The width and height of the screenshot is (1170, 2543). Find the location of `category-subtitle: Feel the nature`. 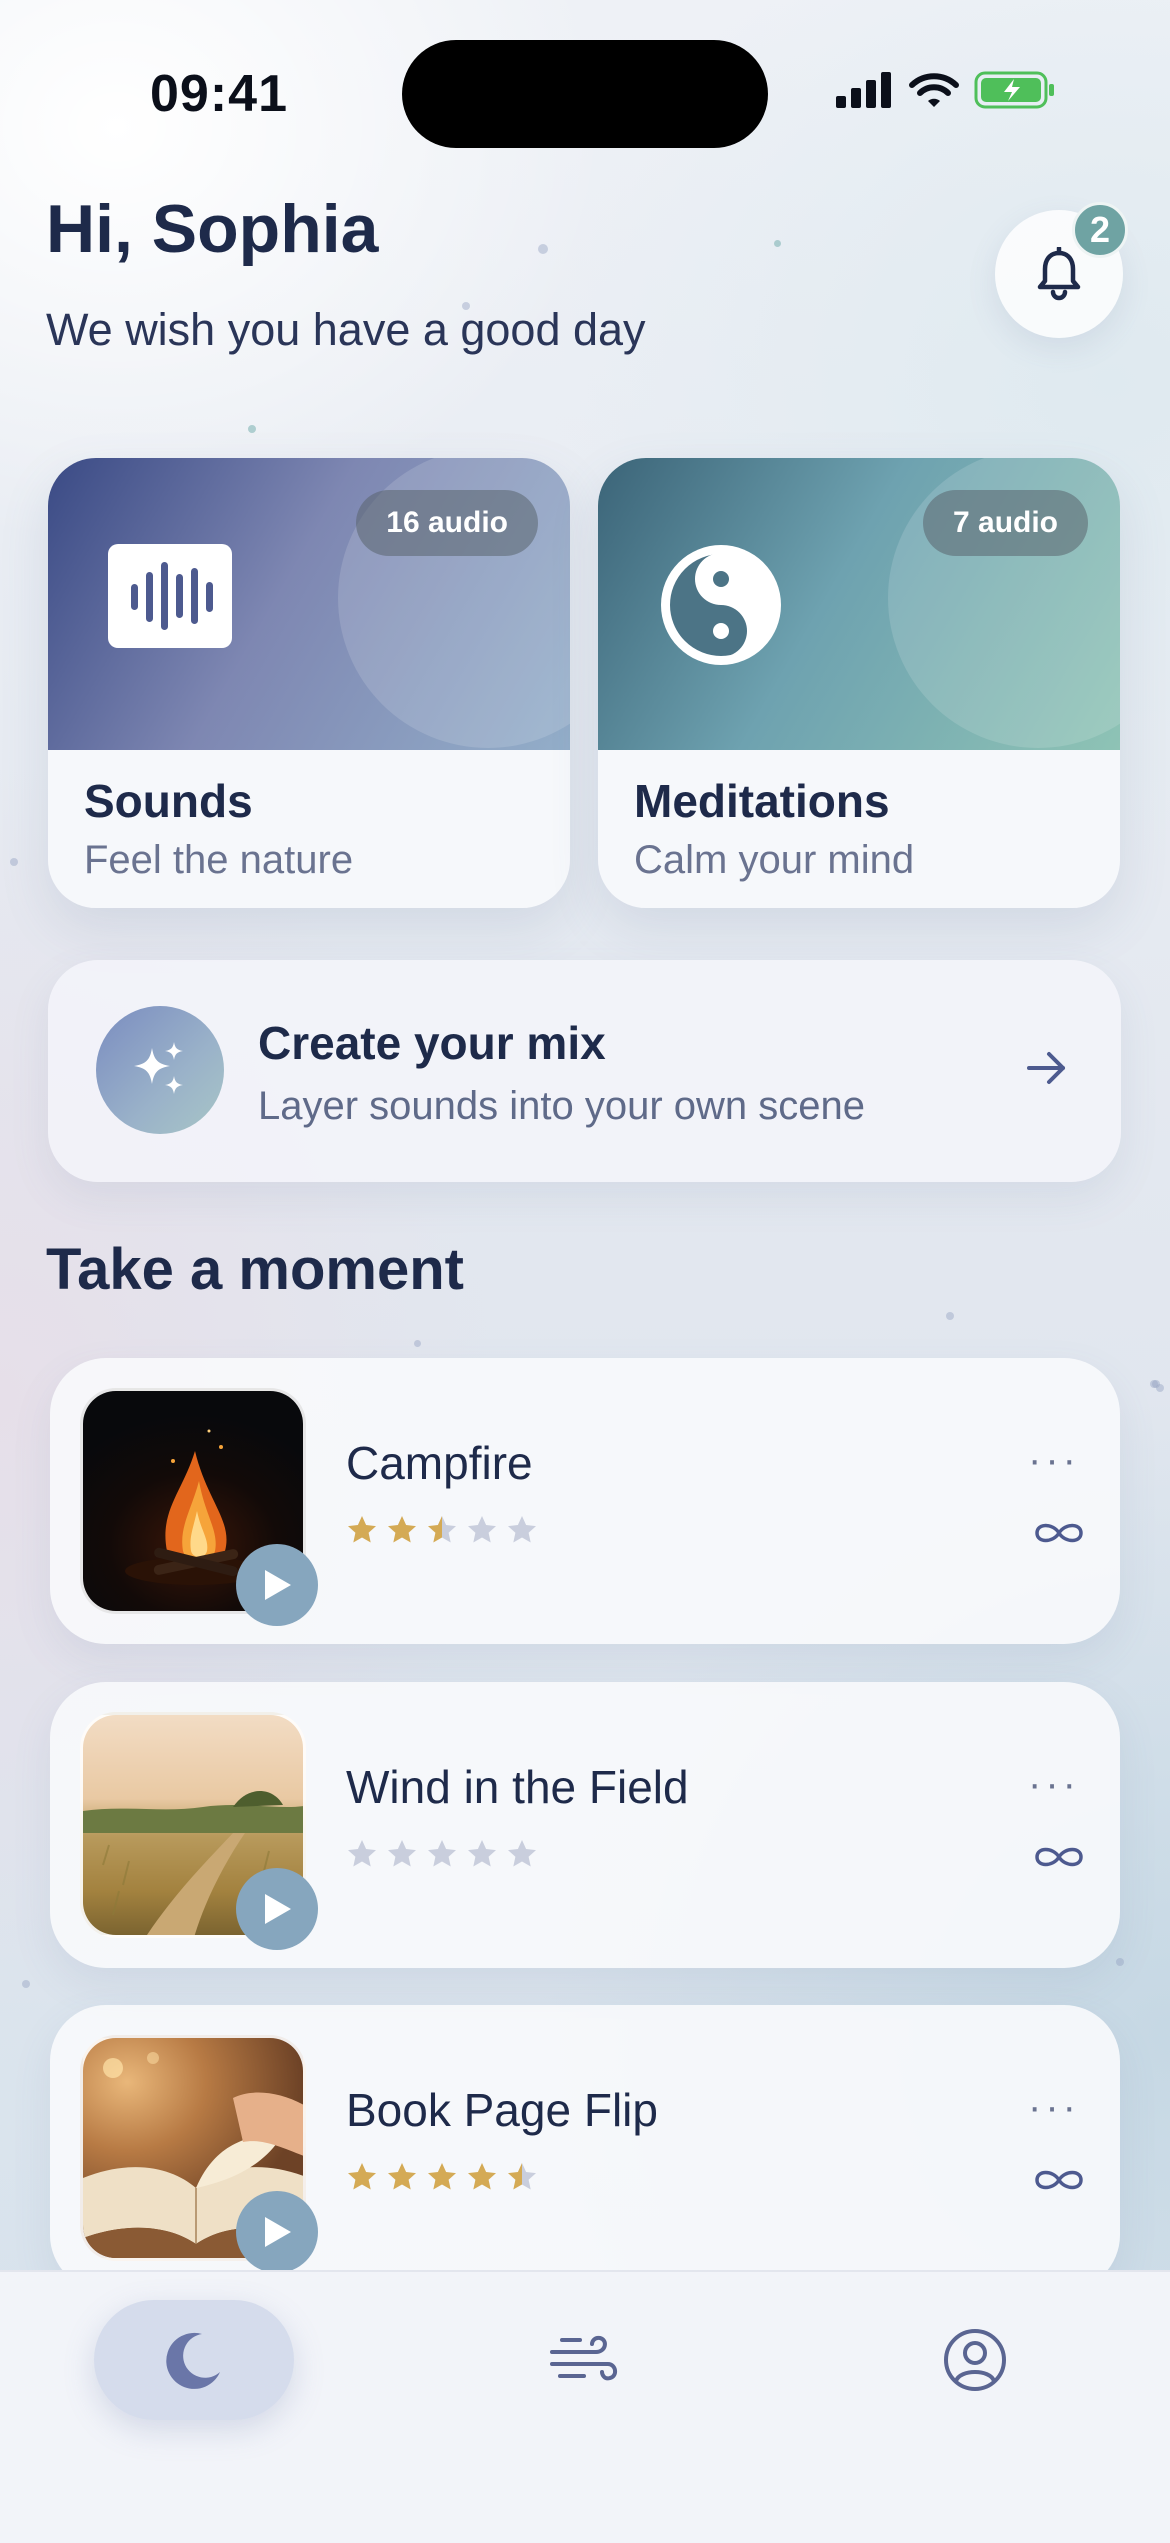

category-subtitle: Feel the nature is located at coordinates (219, 860).